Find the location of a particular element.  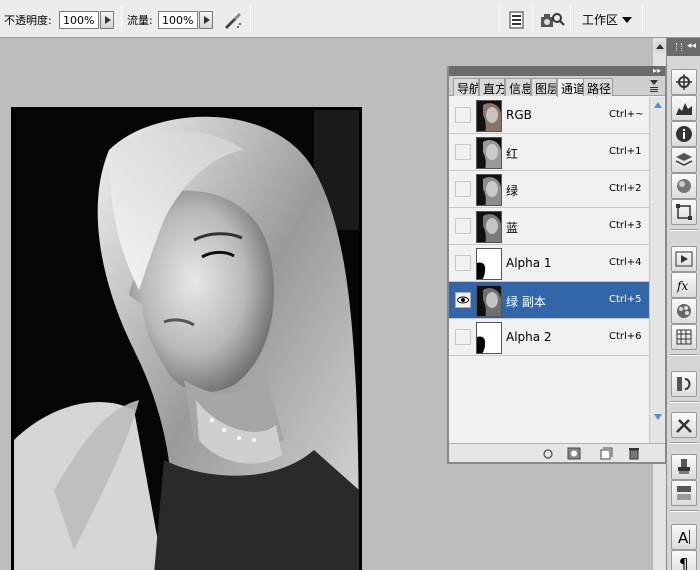

new-channel-icon is located at coordinates (606, 453).